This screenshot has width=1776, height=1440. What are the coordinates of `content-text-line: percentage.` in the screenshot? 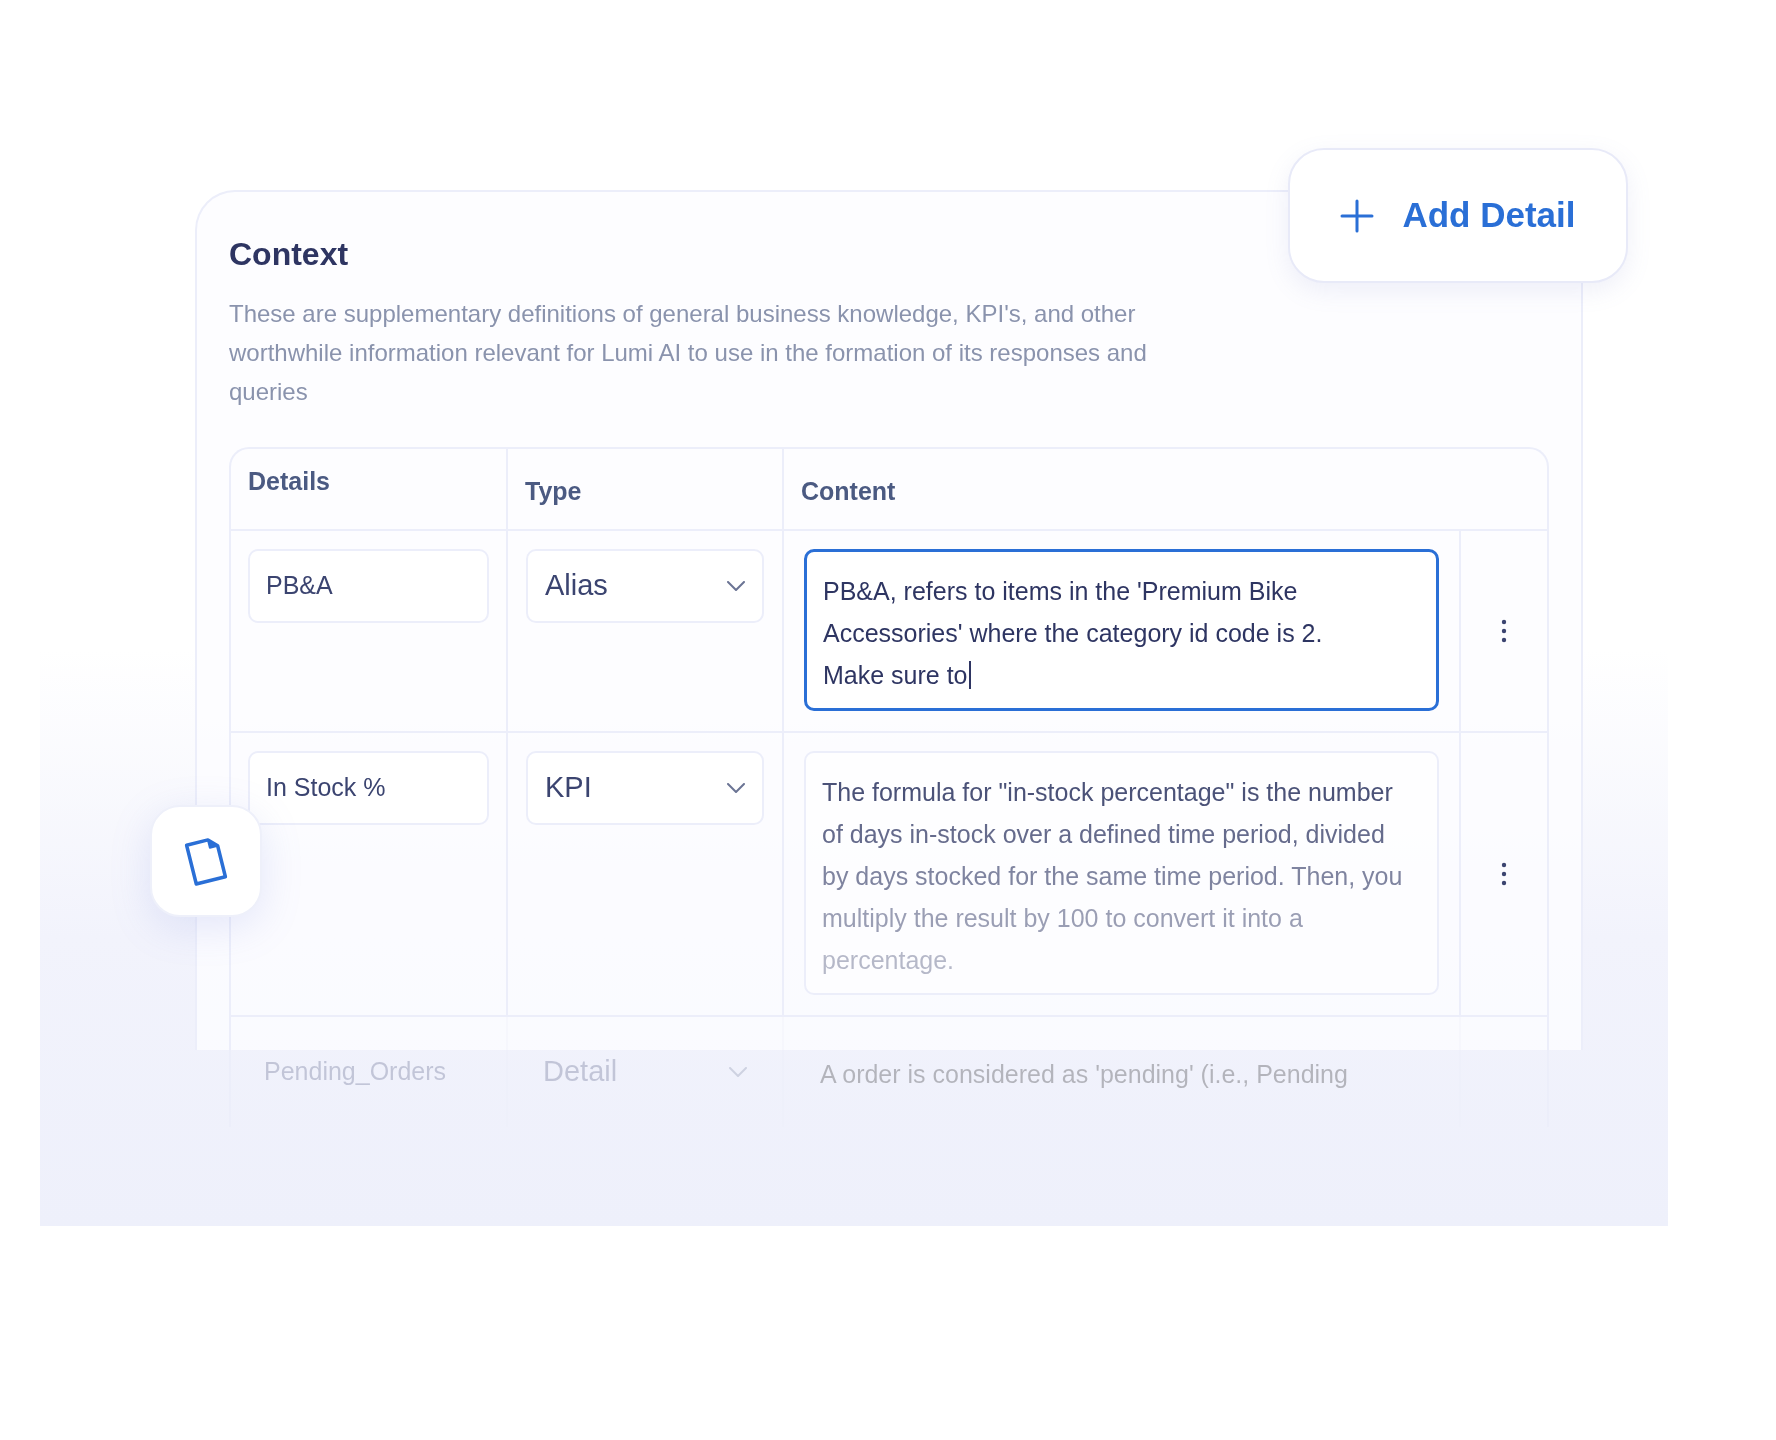 It's located at (888, 960).